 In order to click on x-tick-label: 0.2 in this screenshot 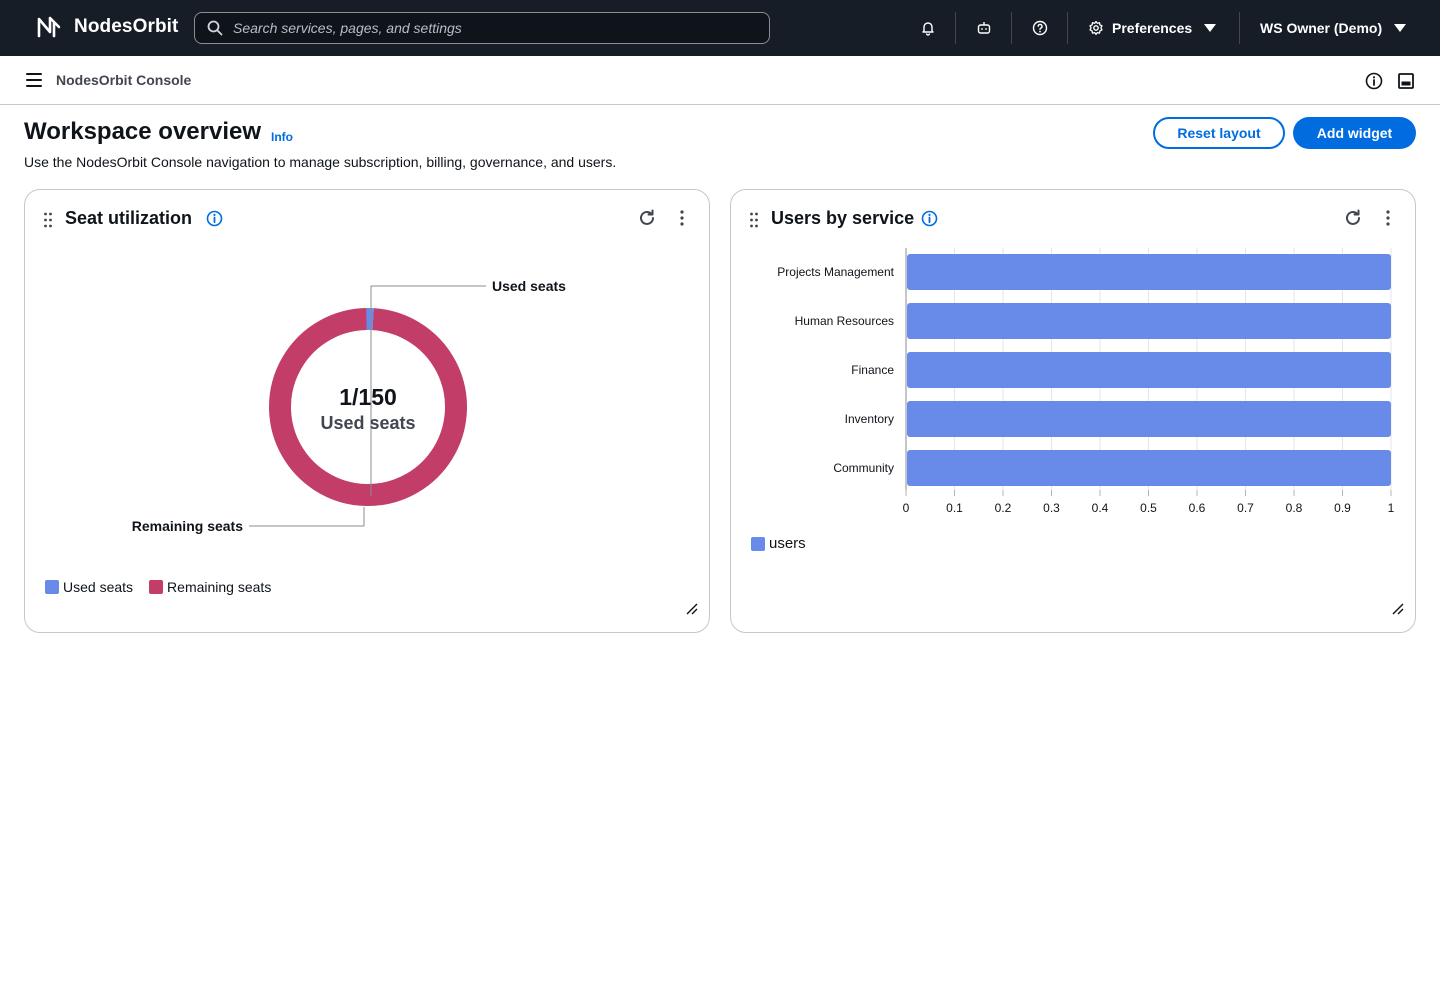, I will do `click(1003, 508)`.